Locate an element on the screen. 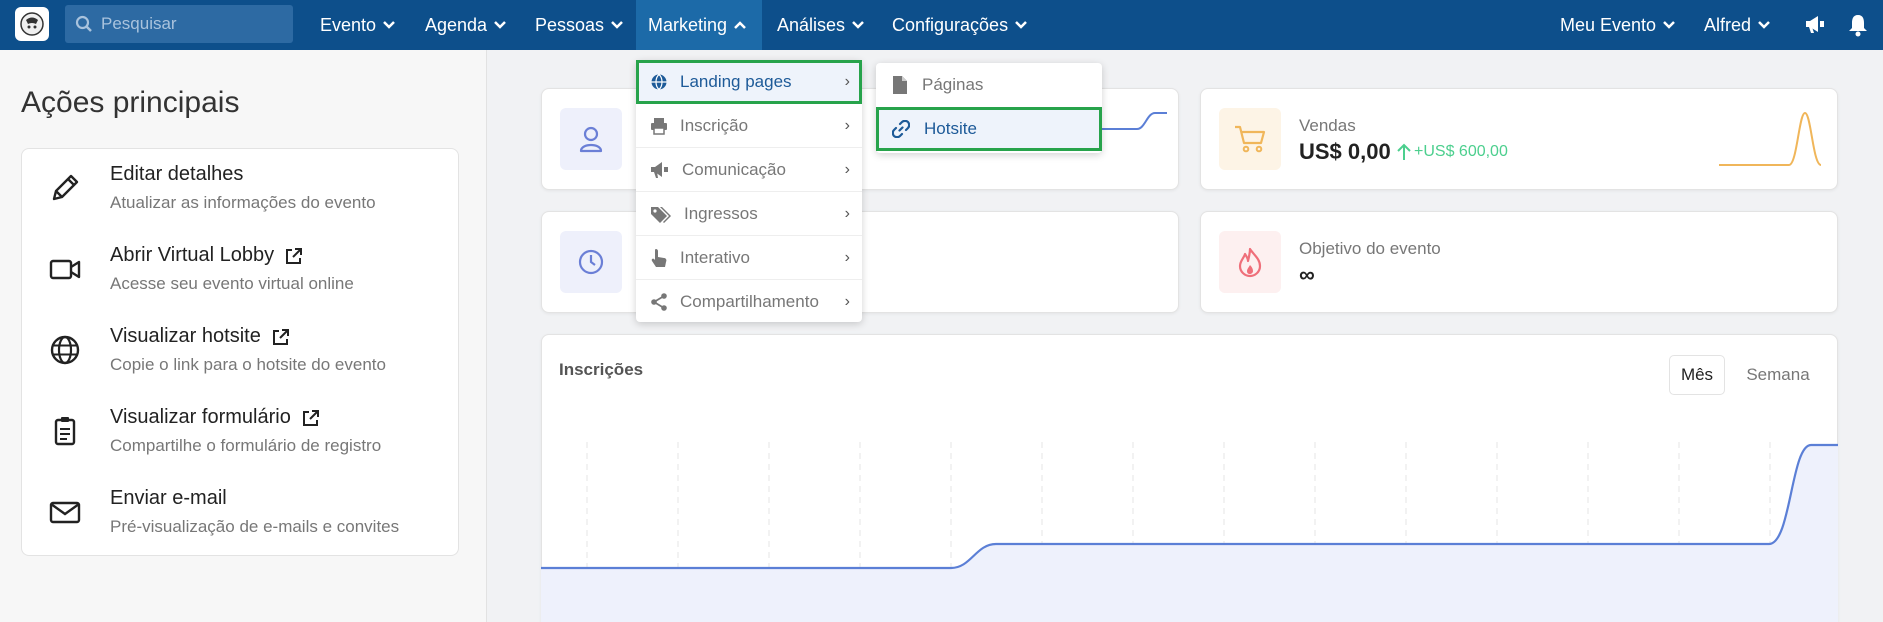  logo-icon is located at coordinates (32, 24).